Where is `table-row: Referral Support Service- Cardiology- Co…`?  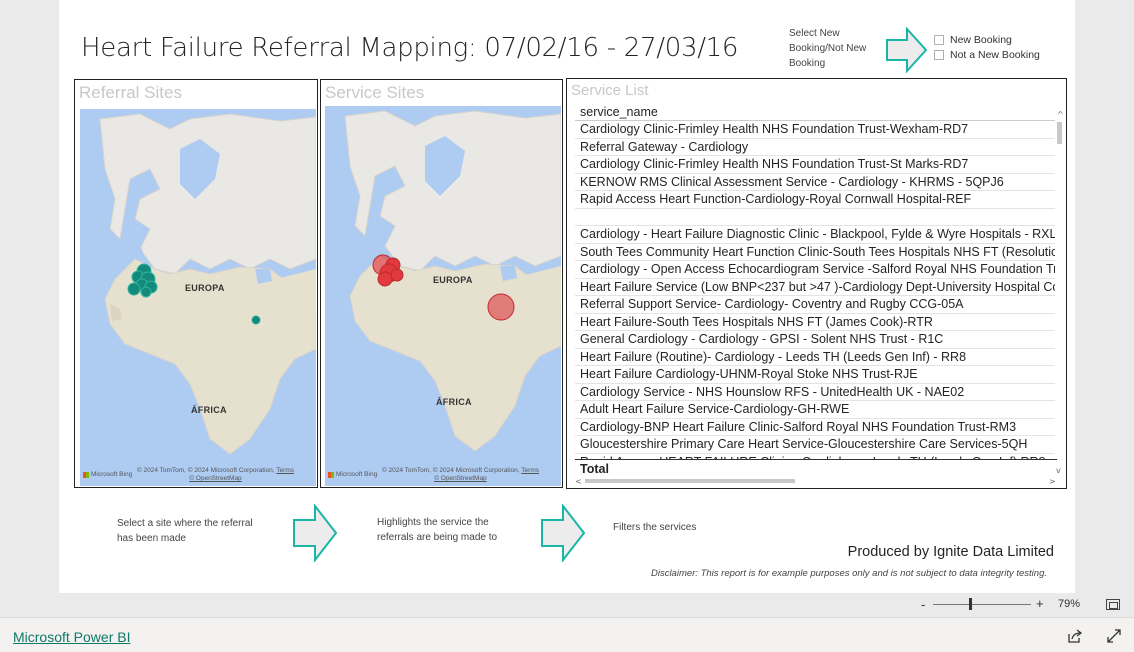 table-row: Referral Support Service- Cardiology- Co… is located at coordinates (815, 305).